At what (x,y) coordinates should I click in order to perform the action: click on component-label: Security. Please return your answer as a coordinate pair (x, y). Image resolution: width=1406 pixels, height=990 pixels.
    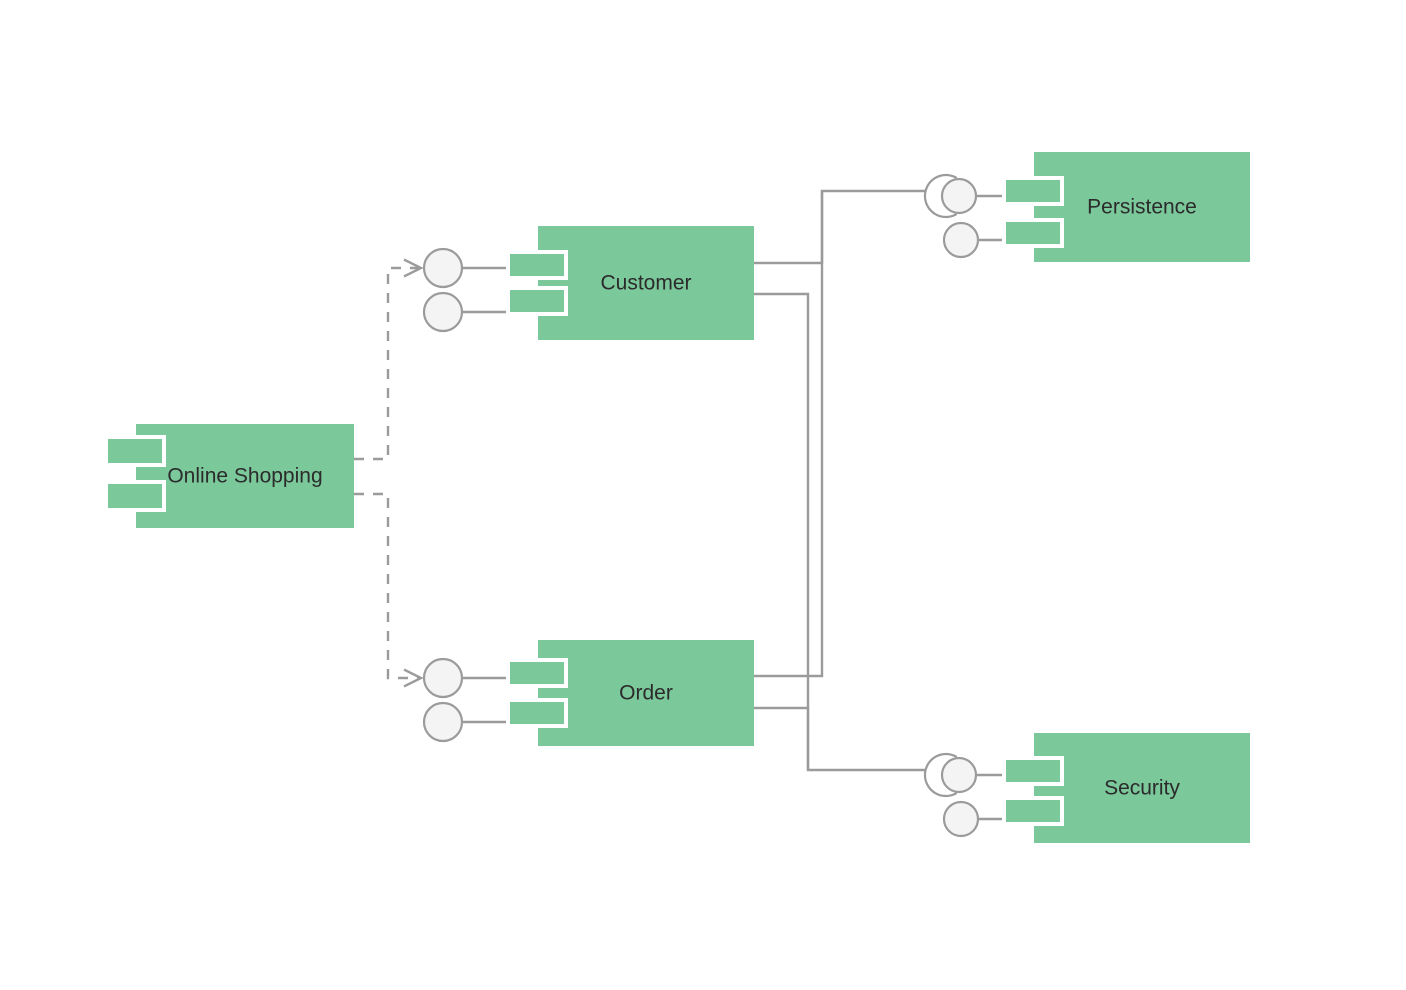
    Looking at the image, I should click on (1142, 788).